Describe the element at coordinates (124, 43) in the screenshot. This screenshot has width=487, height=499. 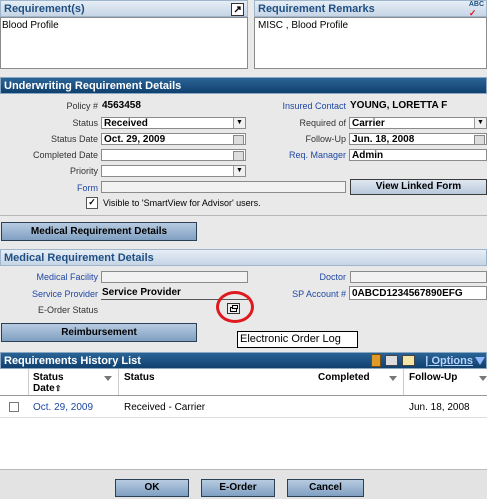
I see `requirement-textarea: Blood Profile` at that location.